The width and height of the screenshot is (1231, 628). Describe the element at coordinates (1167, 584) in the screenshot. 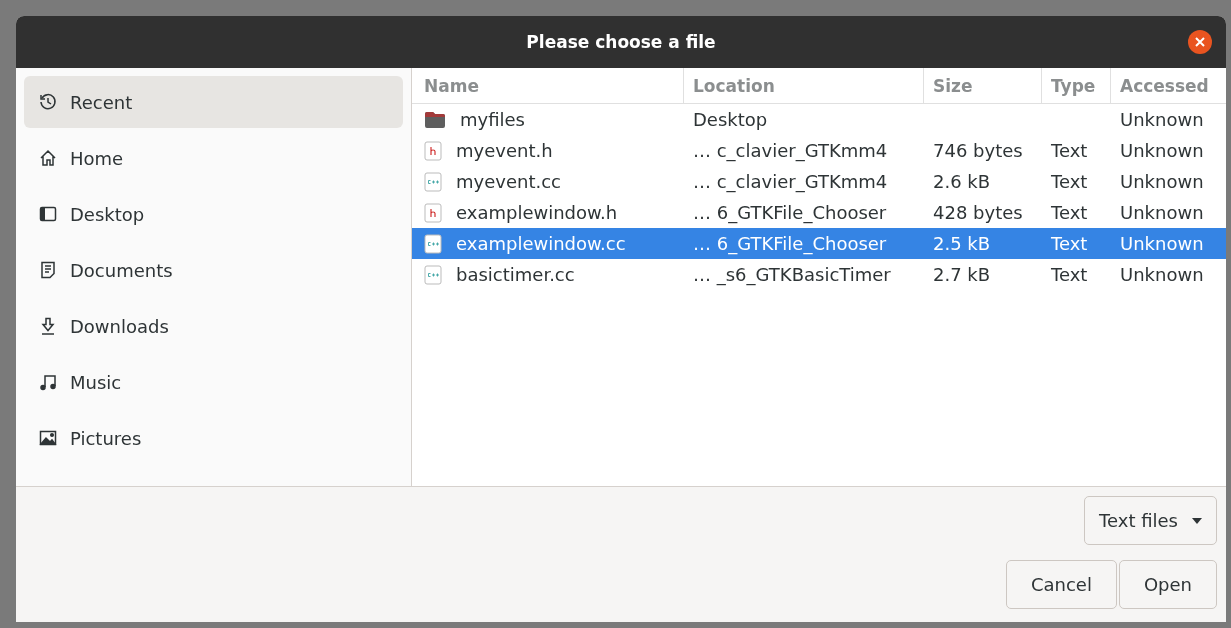

I see `open-button: Open` at that location.